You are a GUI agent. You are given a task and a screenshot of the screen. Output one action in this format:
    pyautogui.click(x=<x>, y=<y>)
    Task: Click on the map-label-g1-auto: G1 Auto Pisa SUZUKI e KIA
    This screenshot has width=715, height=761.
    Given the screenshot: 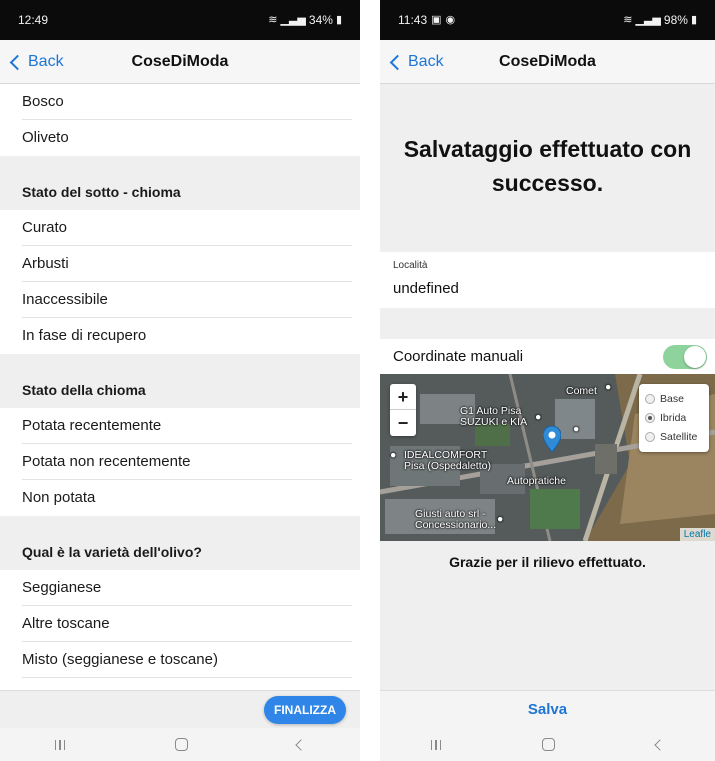 What is the action you would take?
    pyautogui.click(x=494, y=416)
    